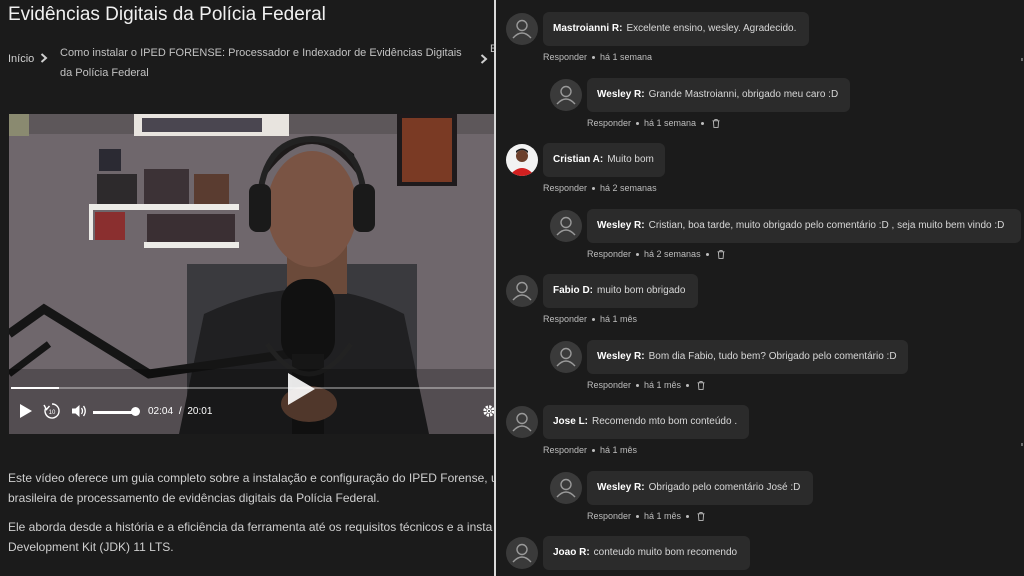 This screenshot has height=576, width=1024. Describe the element at coordinates (570, 421) in the screenshot. I see `comment-author: Jose L:` at that location.